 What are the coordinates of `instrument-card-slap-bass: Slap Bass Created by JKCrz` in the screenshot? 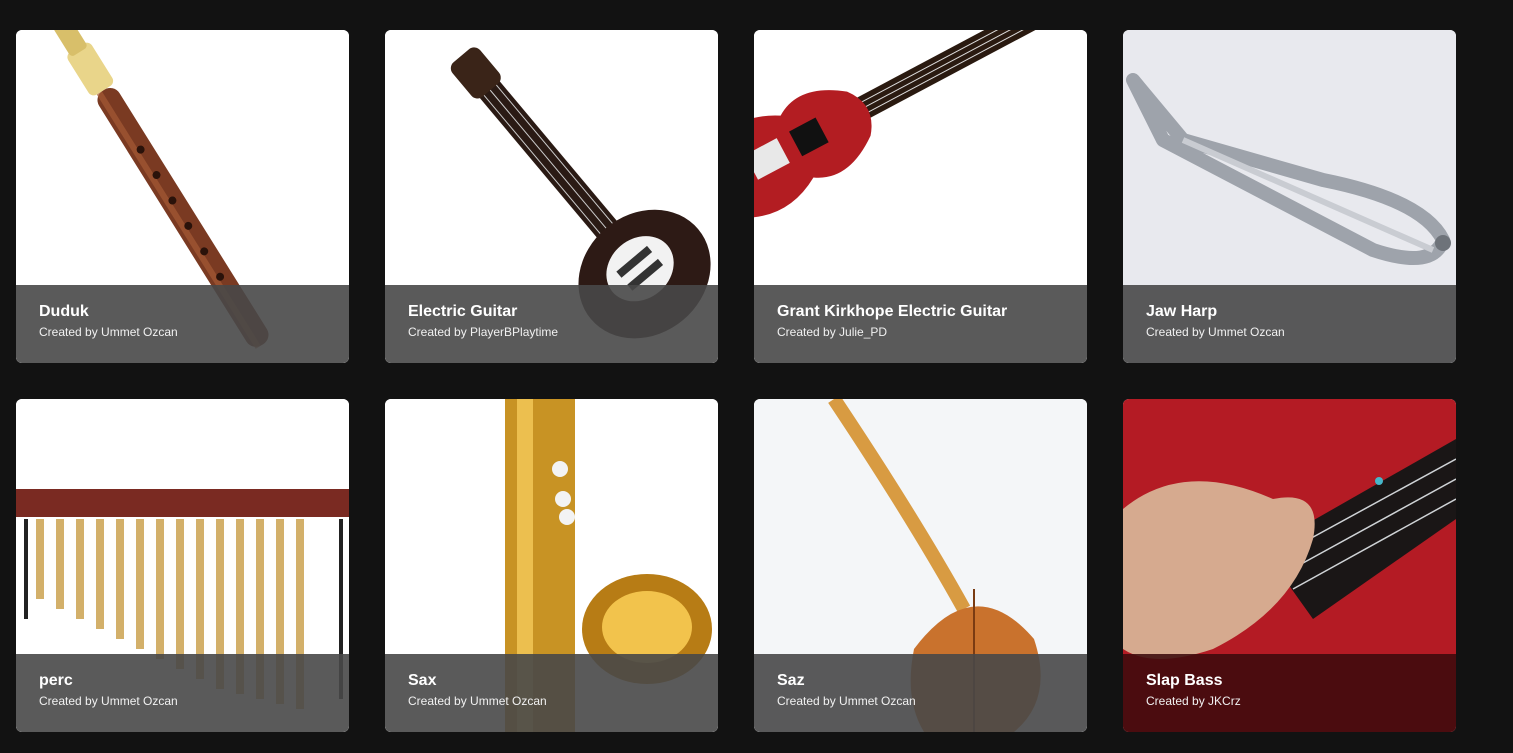 It's located at (1289, 565).